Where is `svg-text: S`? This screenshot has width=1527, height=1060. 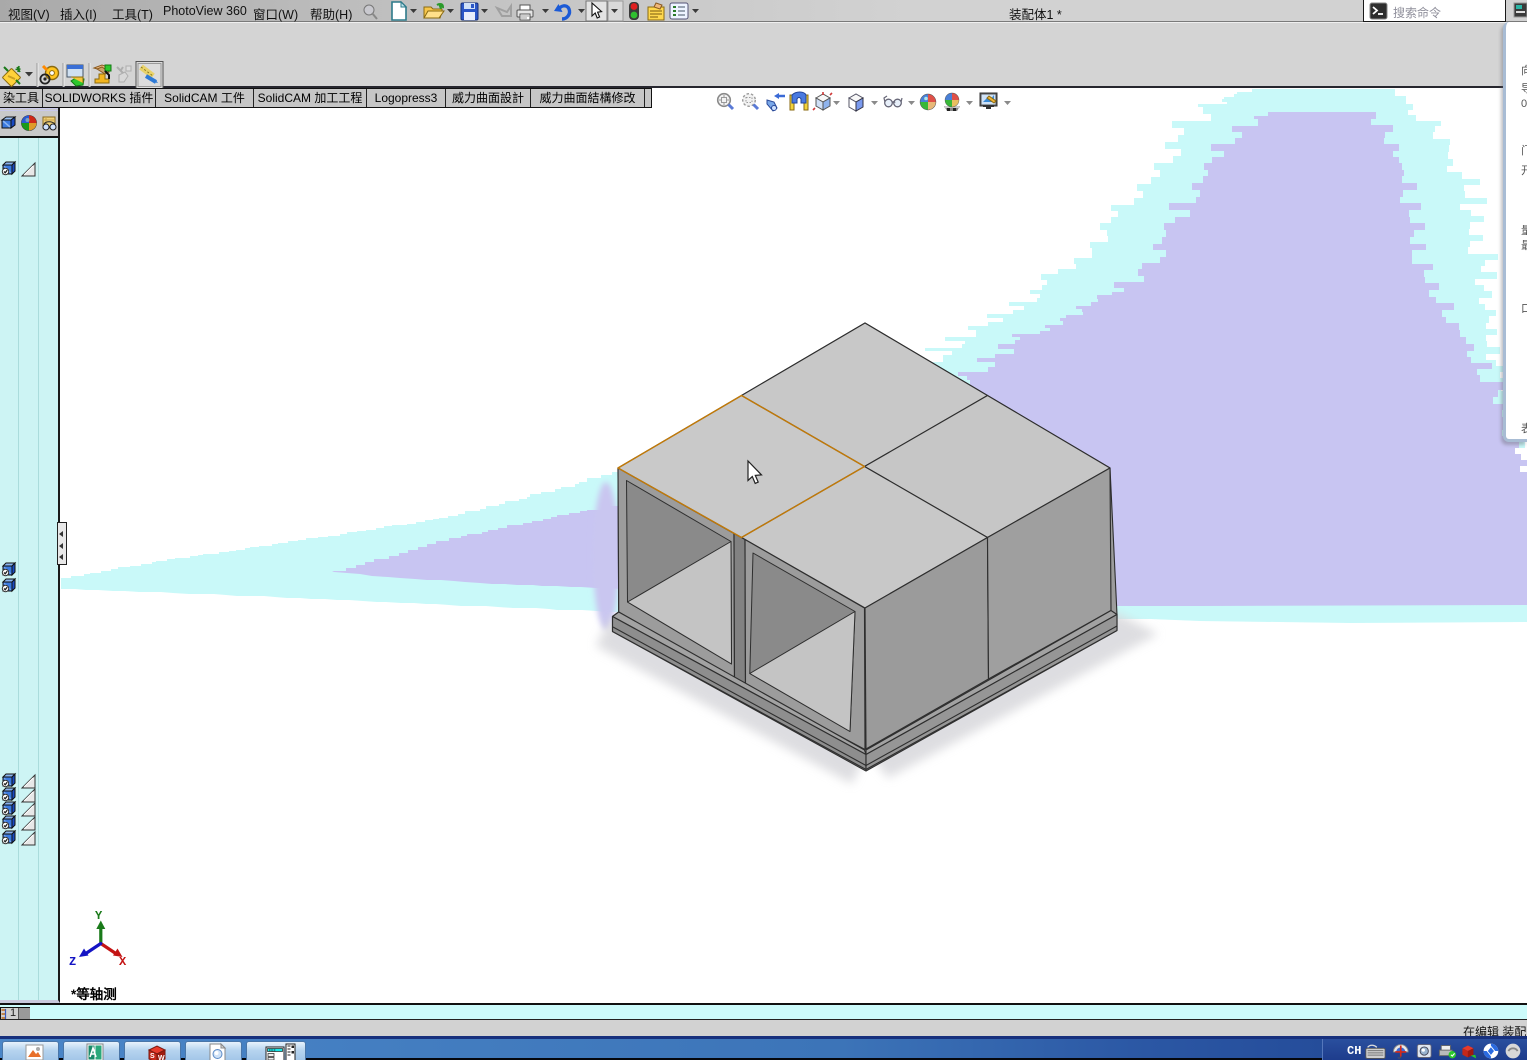
svg-text: S is located at coordinates (152, 1056).